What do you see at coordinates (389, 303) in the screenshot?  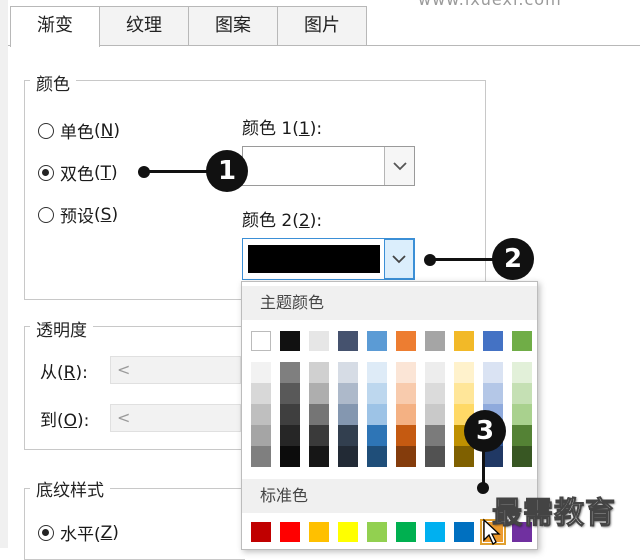 I see `theme-colors-header: 主题颜色` at bounding box center [389, 303].